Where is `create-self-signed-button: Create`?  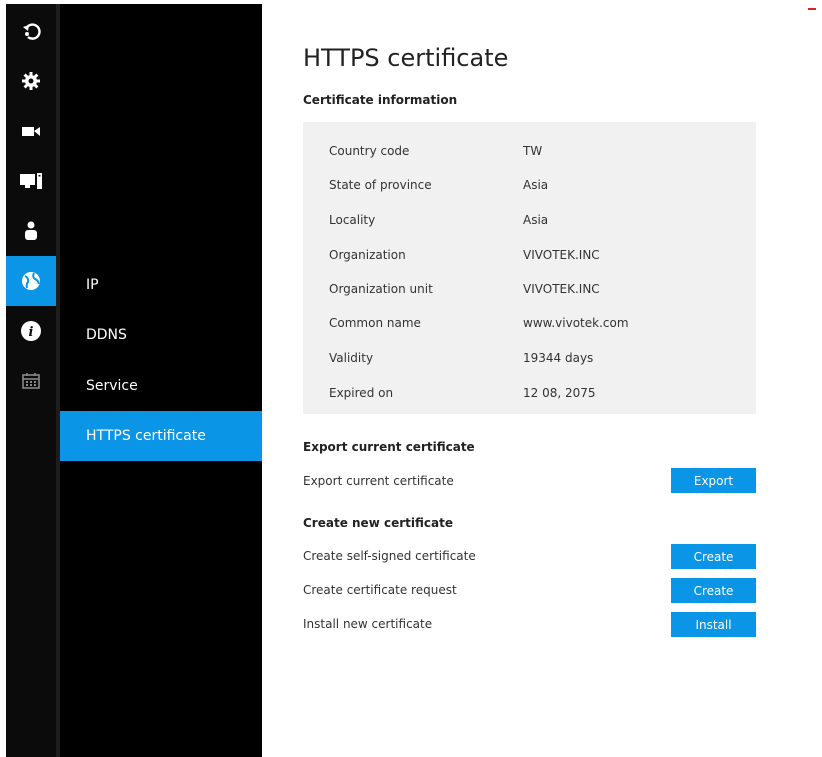
create-self-signed-button: Create is located at coordinates (713, 556).